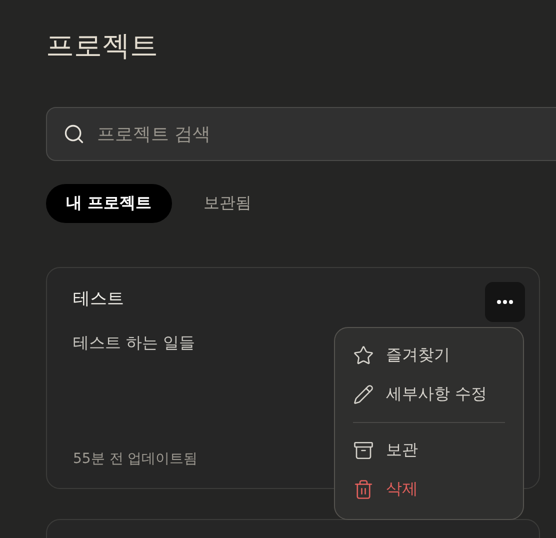 This screenshot has width=556, height=538. What do you see at coordinates (429, 355) in the screenshot?
I see `menu-item: 즐겨찾기` at bounding box center [429, 355].